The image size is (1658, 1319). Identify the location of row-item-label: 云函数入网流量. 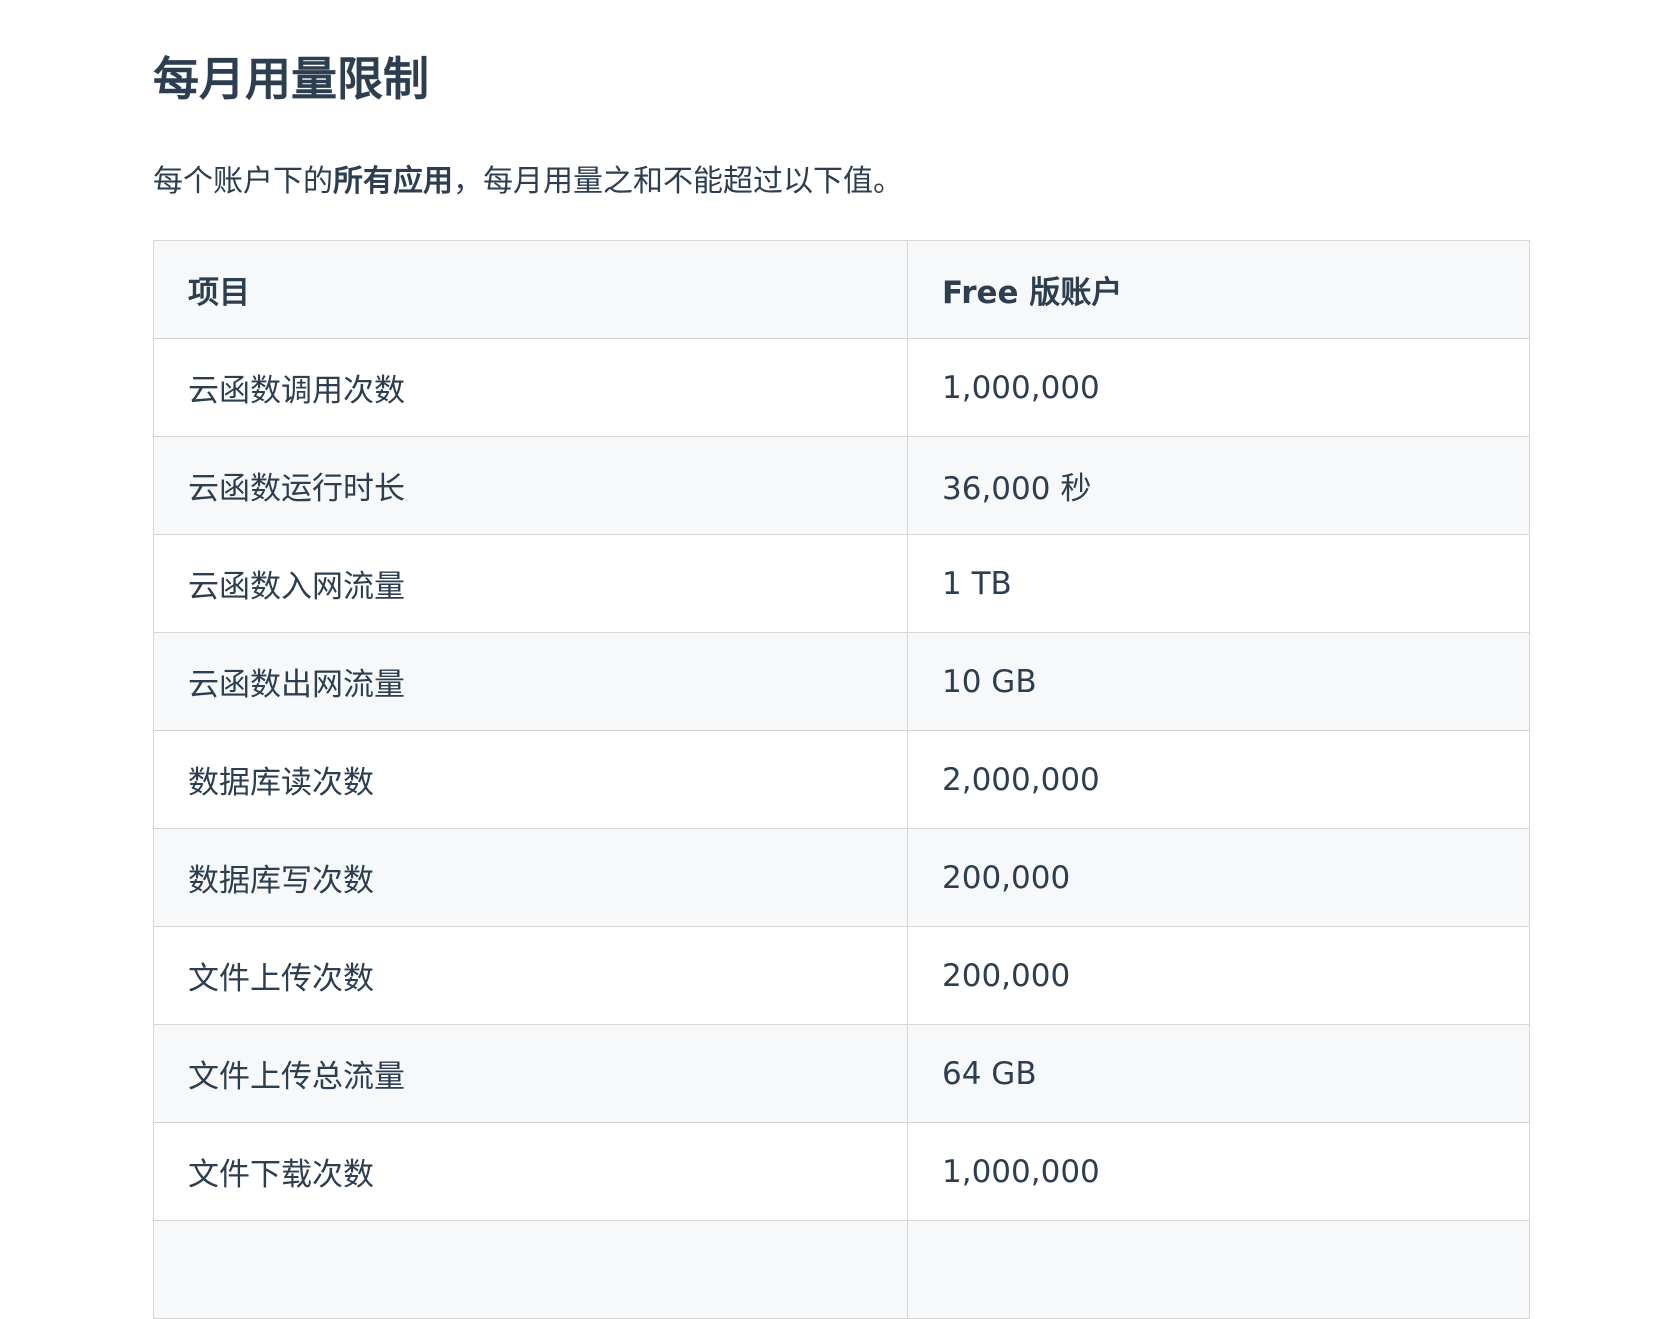
(530, 583).